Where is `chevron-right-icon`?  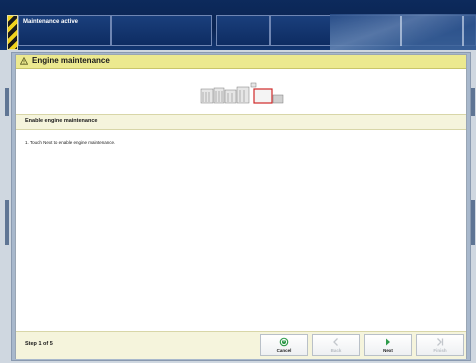
chevron-right-icon is located at coordinates (388, 342).